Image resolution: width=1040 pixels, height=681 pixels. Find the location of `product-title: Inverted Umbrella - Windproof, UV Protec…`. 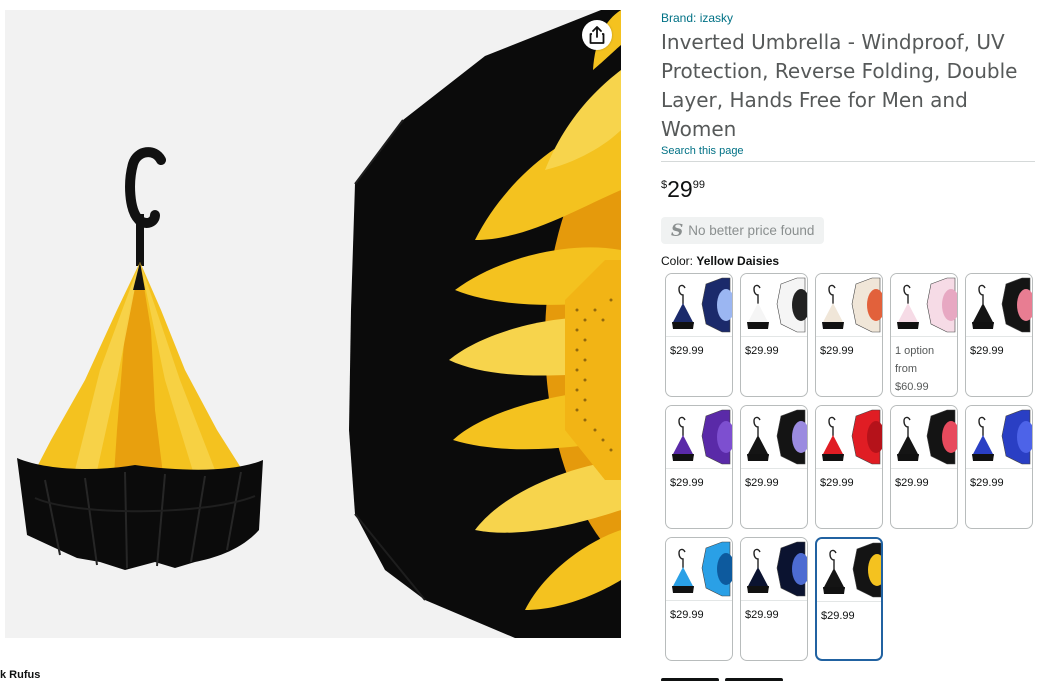

product-title: Inverted Umbrella - Windproof, UV Protec… is located at coordinates (839, 85).